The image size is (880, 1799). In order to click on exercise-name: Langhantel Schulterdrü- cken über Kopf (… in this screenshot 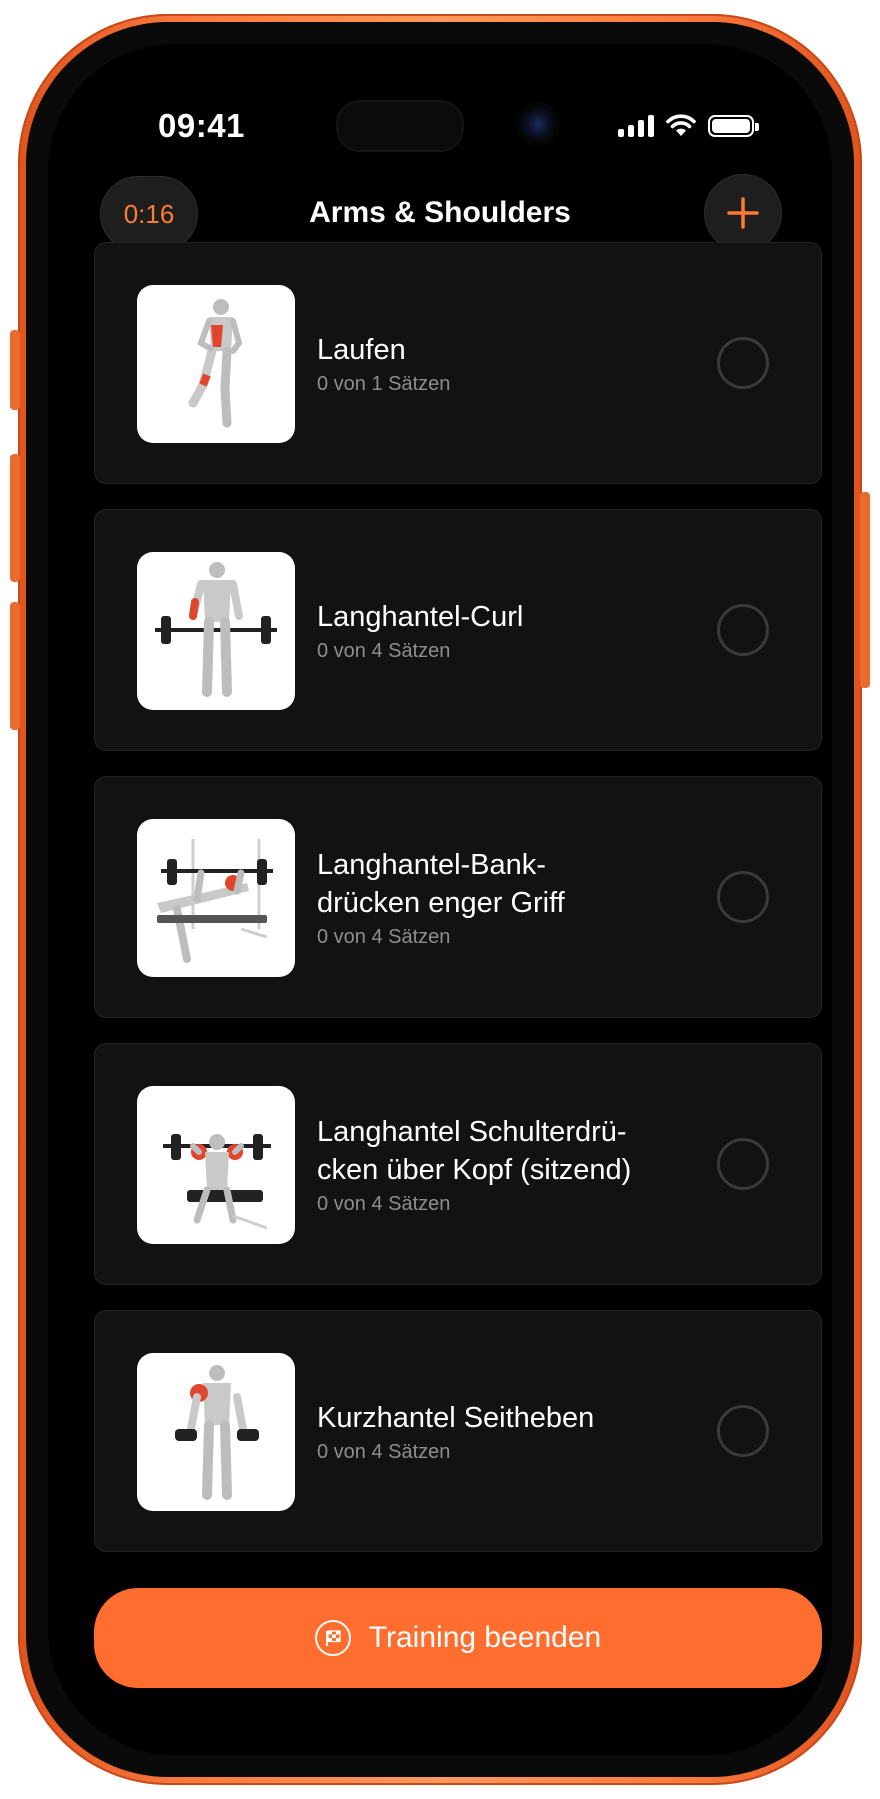, I will do `click(474, 1150)`.